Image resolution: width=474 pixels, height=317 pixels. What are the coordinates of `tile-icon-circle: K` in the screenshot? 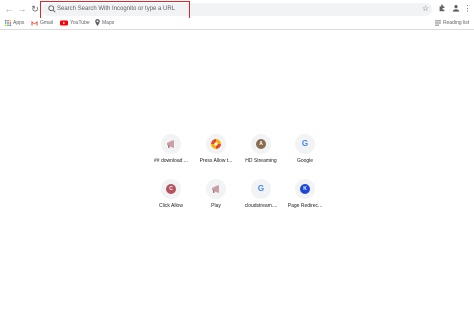 It's located at (305, 189).